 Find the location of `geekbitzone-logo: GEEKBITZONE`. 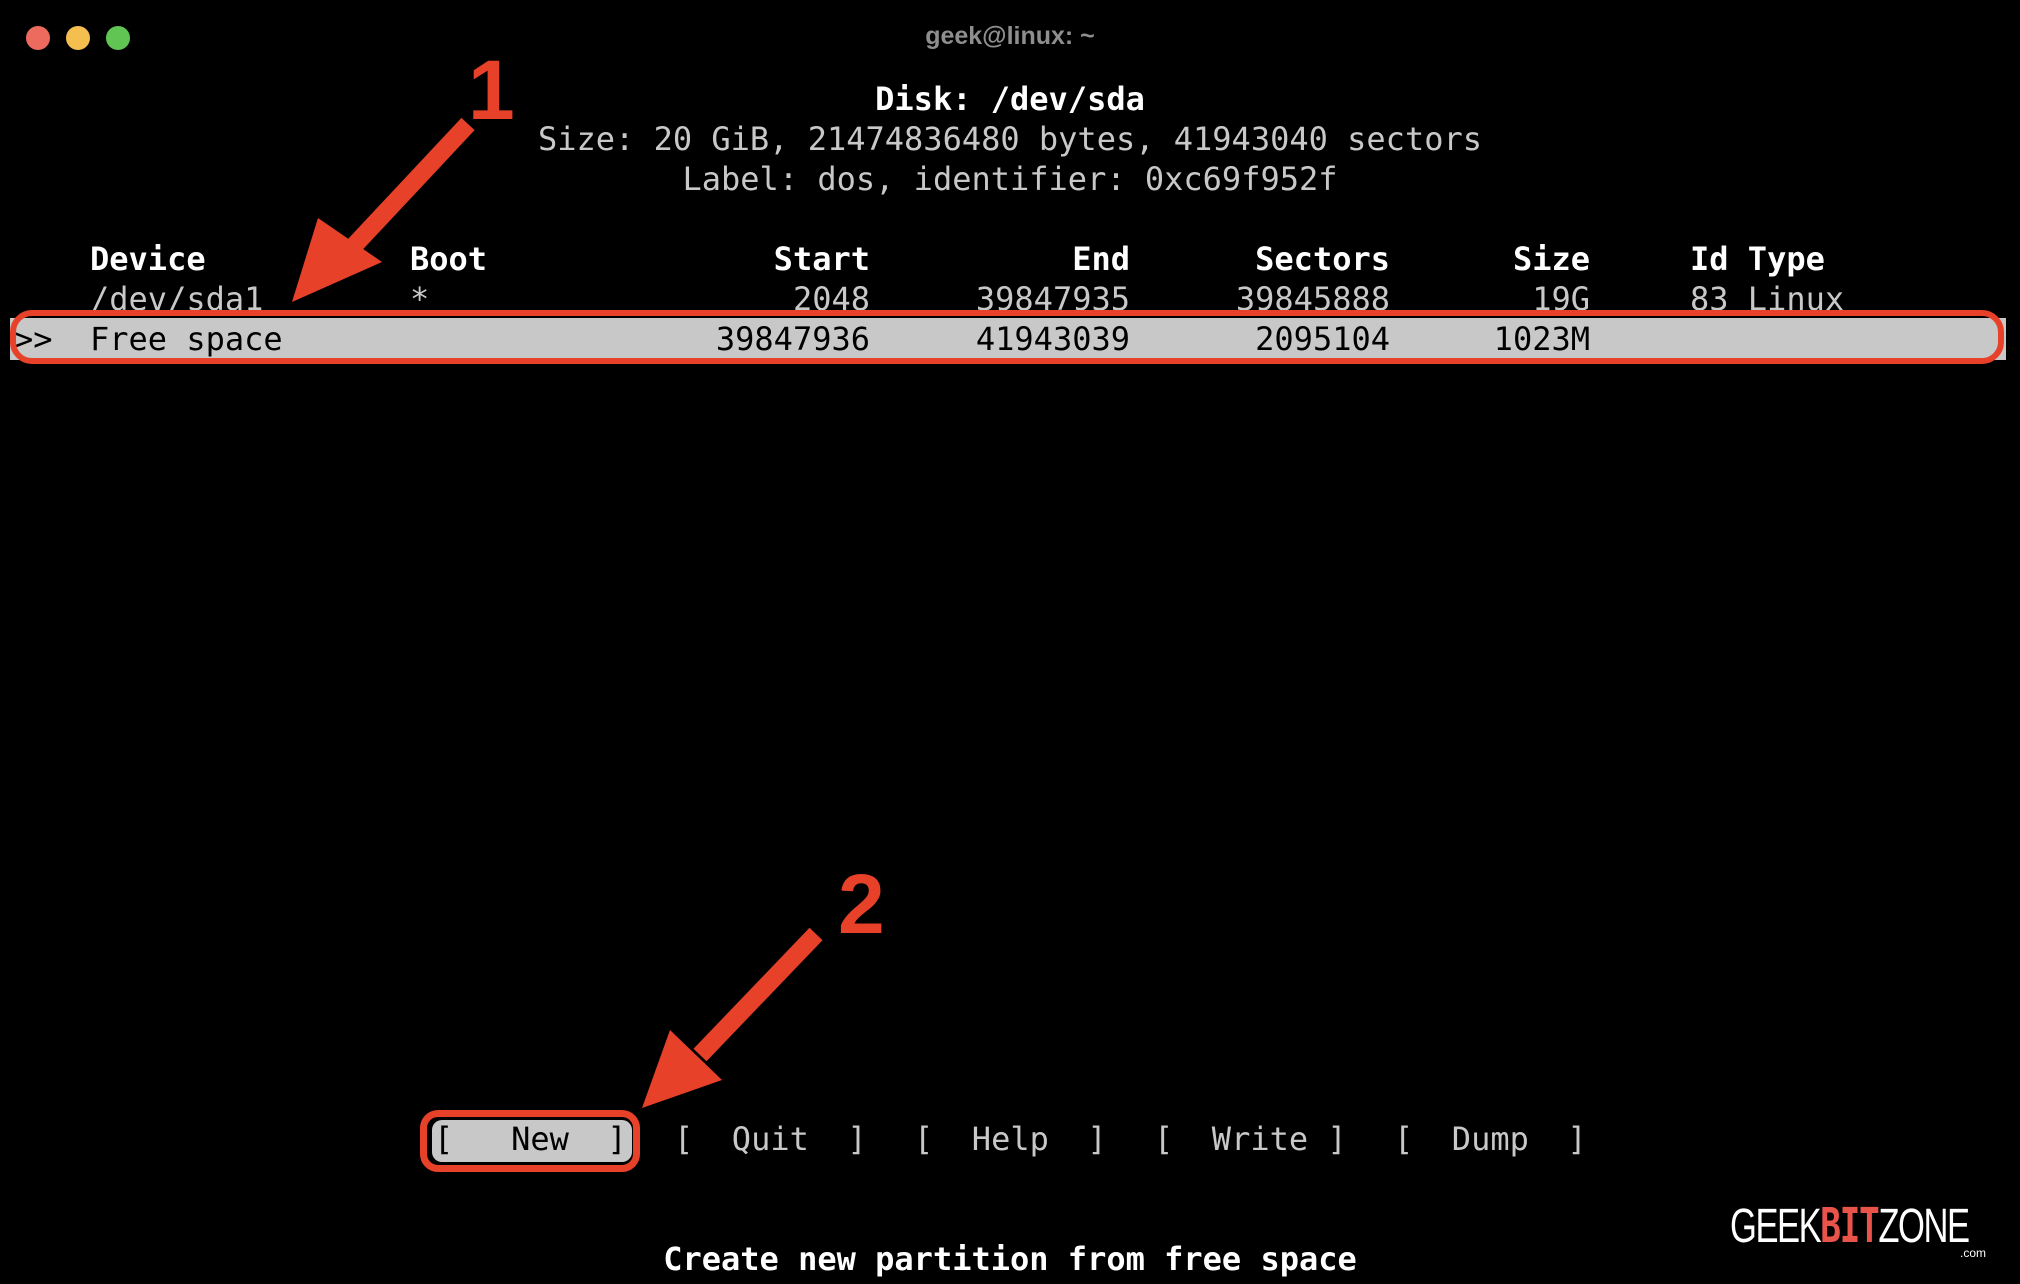

geekbitzone-logo: GEEKBITZONE is located at coordinates (1850, 1226).